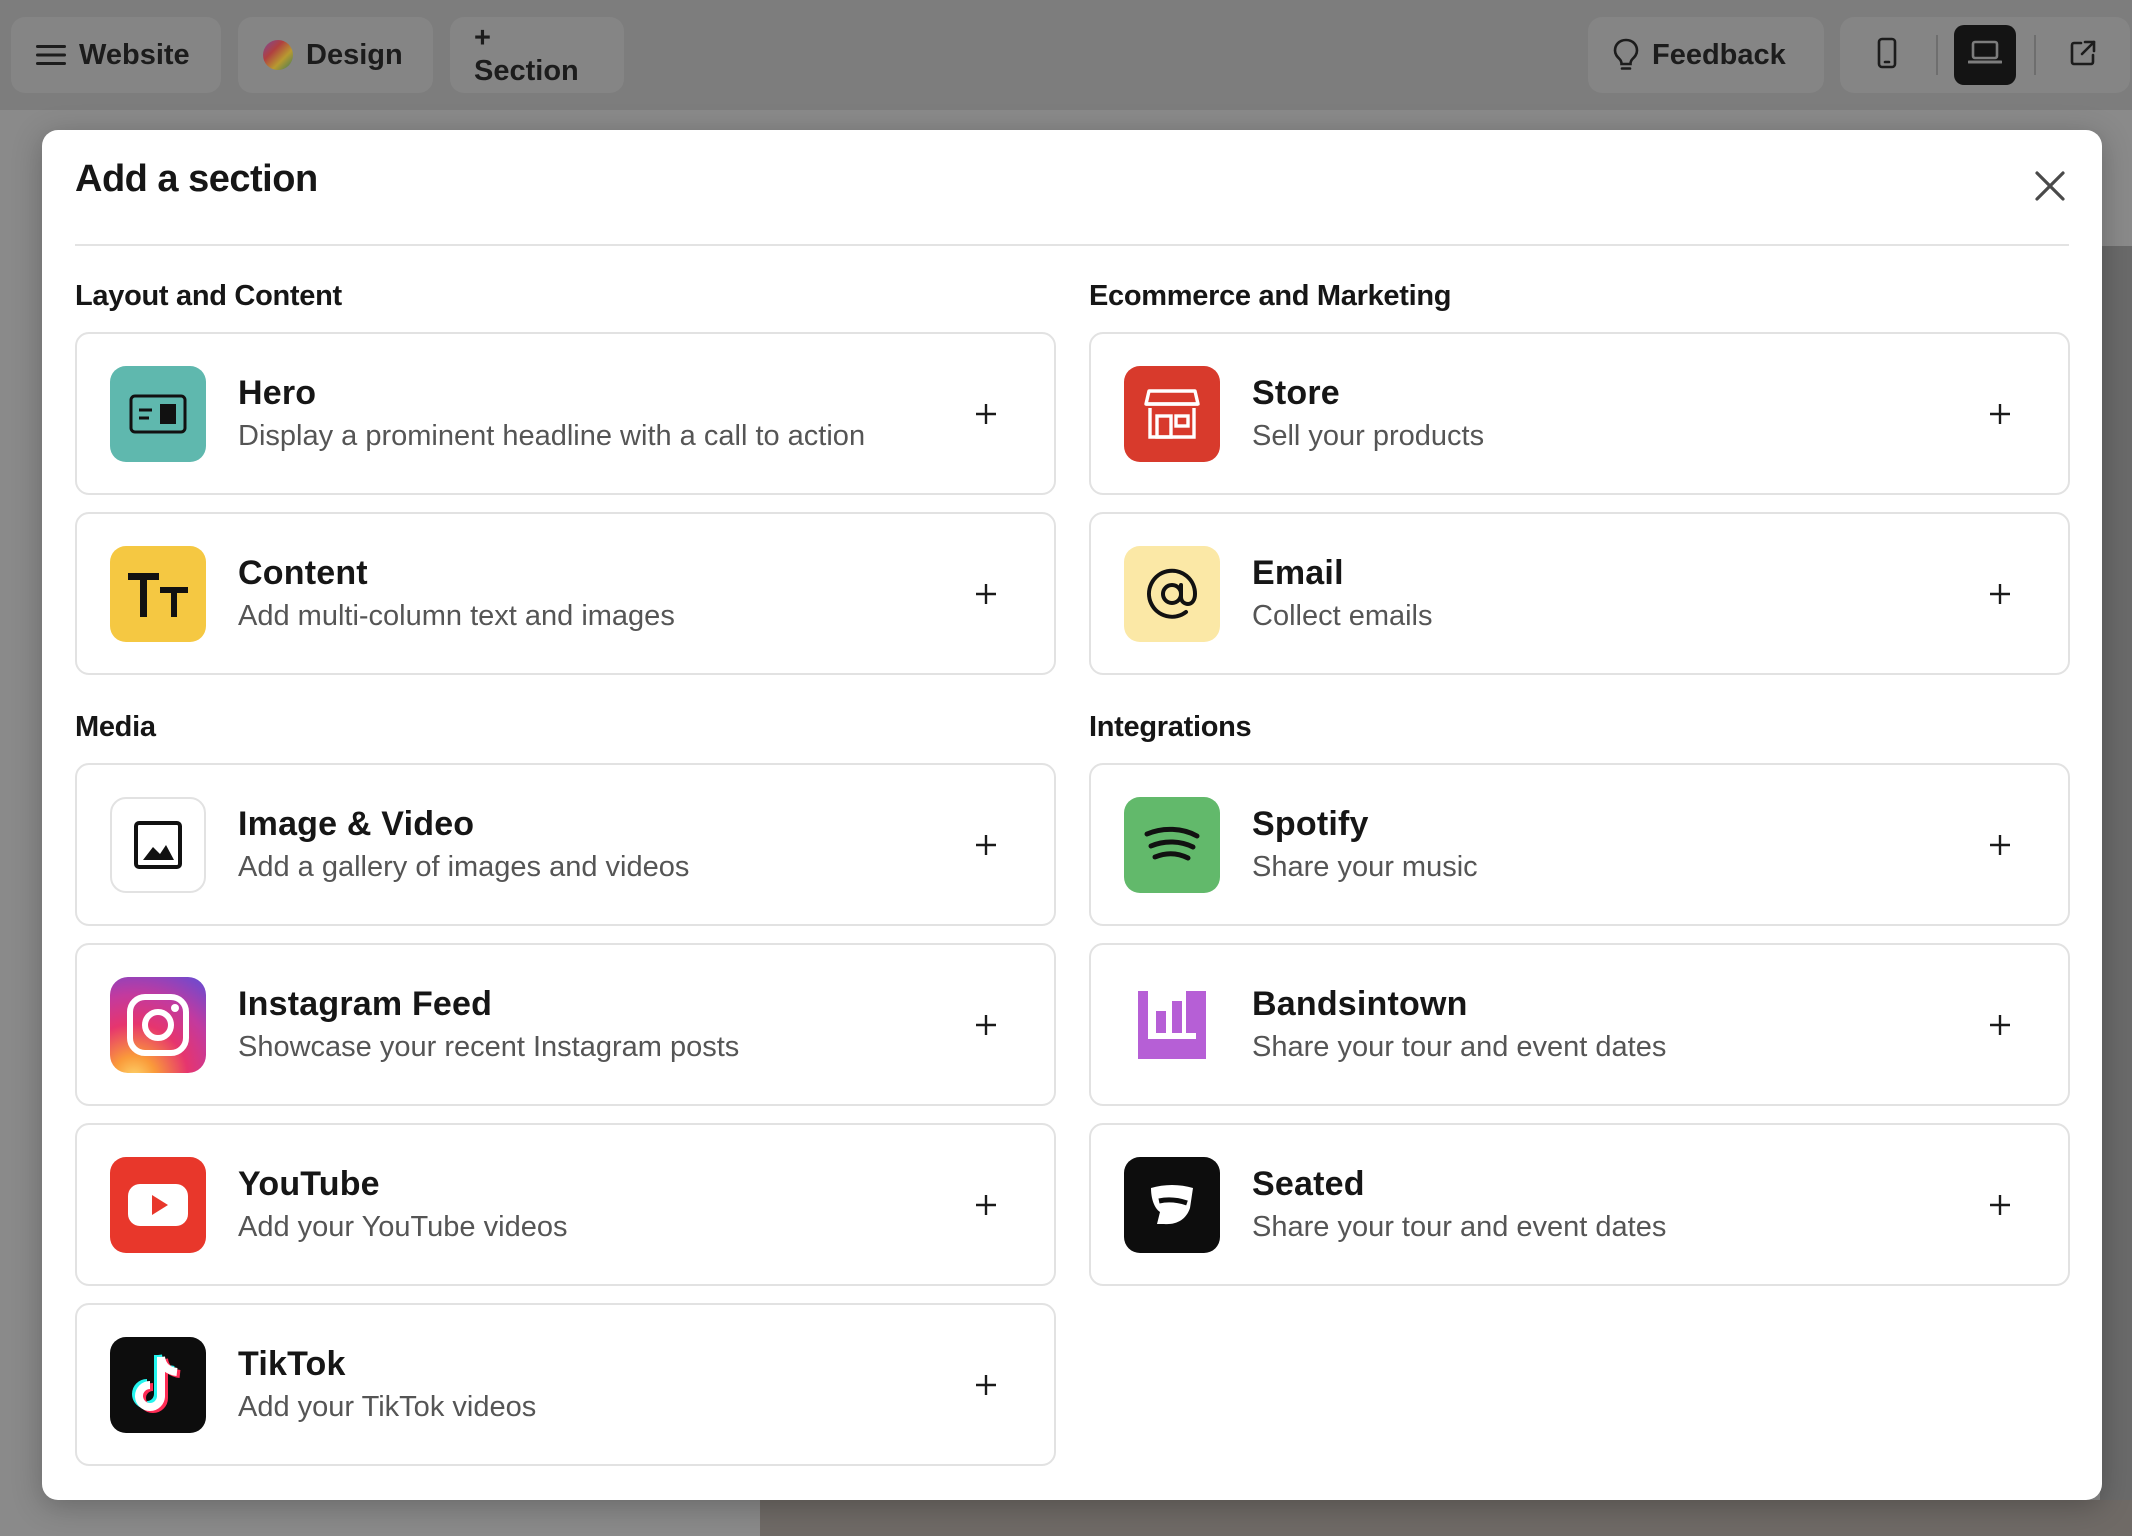 The width and height of the screenshot is (2132, 1536). I want to click on page-background-bottom, so click(1446, 1518).